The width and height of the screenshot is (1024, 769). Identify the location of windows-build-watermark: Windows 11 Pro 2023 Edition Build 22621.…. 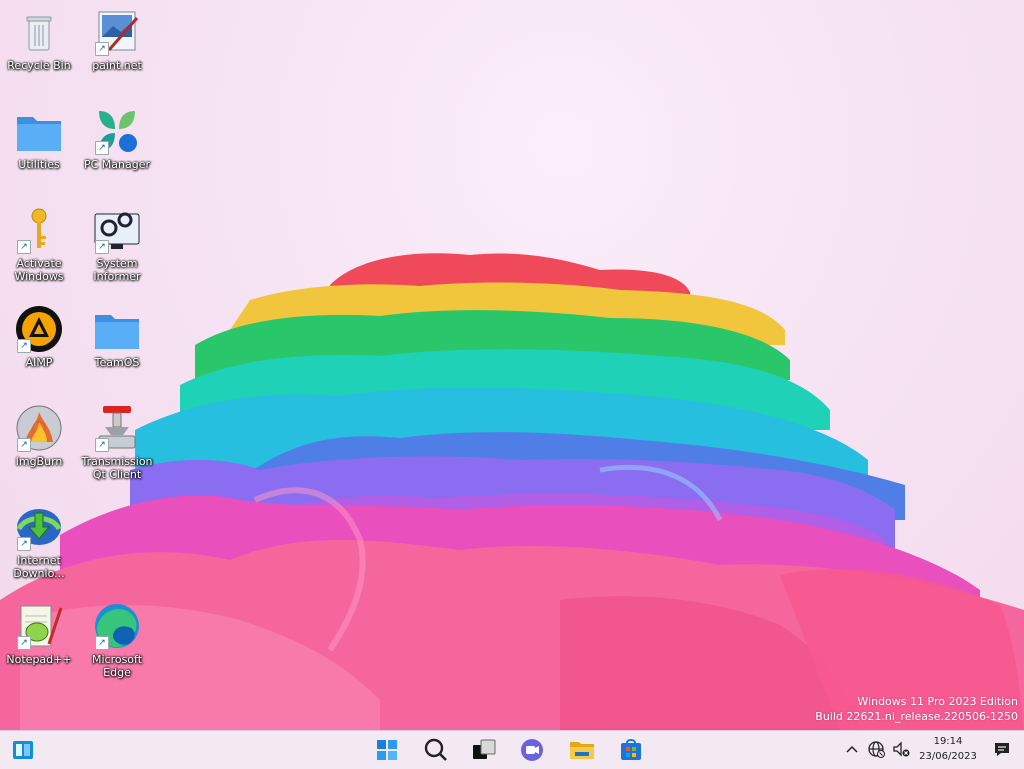
(916, 709).